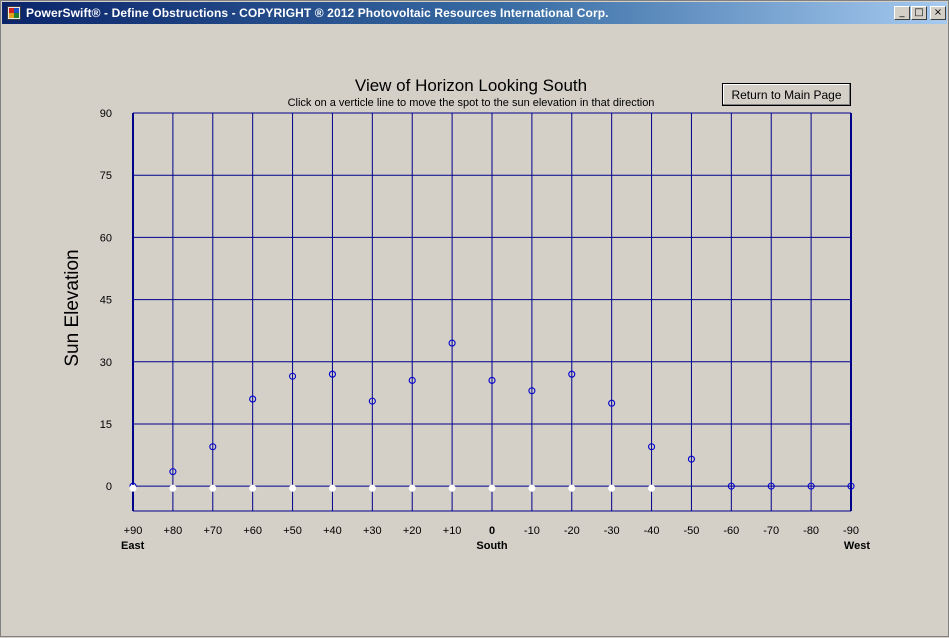 The width and height of the screenshot is (949, 638). What do you see at coordinates (212, 531) in the screenshot?
I see `x-tick-label: +70` at bounding box center [212, 531].